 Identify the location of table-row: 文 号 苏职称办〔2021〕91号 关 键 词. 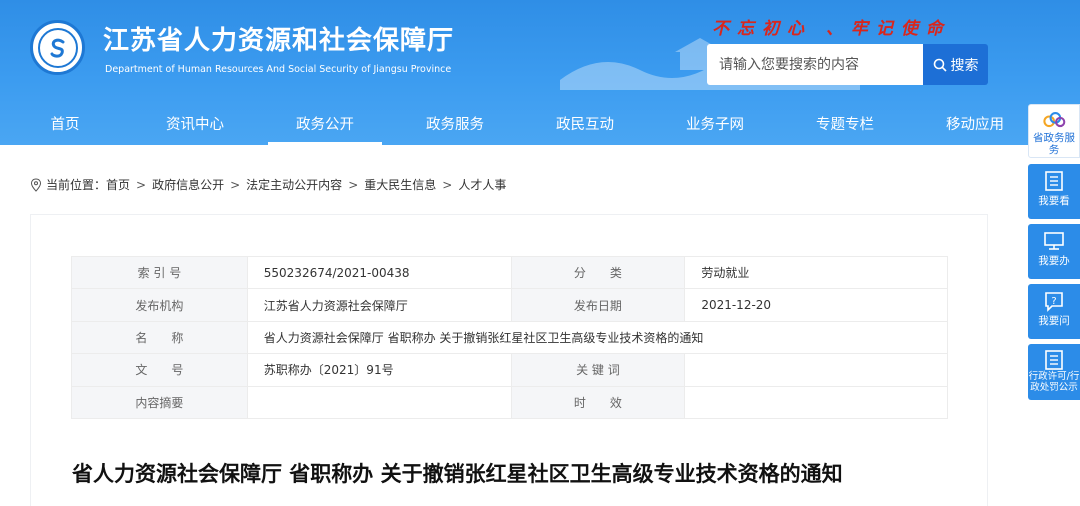
(509, 370).